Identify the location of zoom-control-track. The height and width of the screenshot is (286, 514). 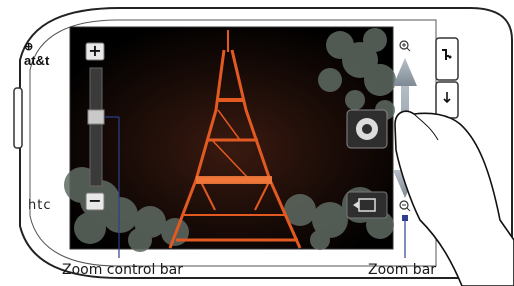
(96, 127).